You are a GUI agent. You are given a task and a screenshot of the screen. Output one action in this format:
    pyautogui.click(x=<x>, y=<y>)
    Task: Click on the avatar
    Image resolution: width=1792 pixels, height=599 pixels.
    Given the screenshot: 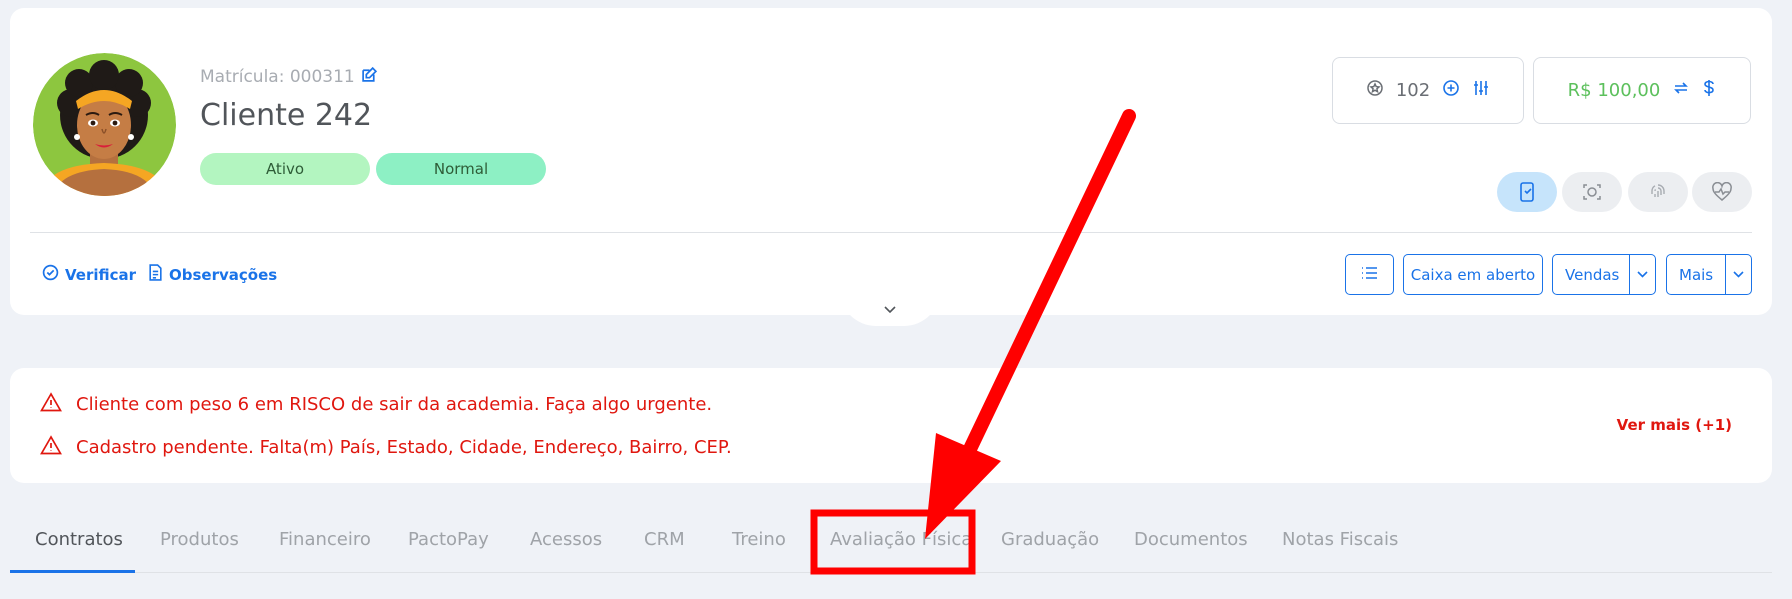 What is the action you would take?
    pyautogui.click(x=104, y=124)
    